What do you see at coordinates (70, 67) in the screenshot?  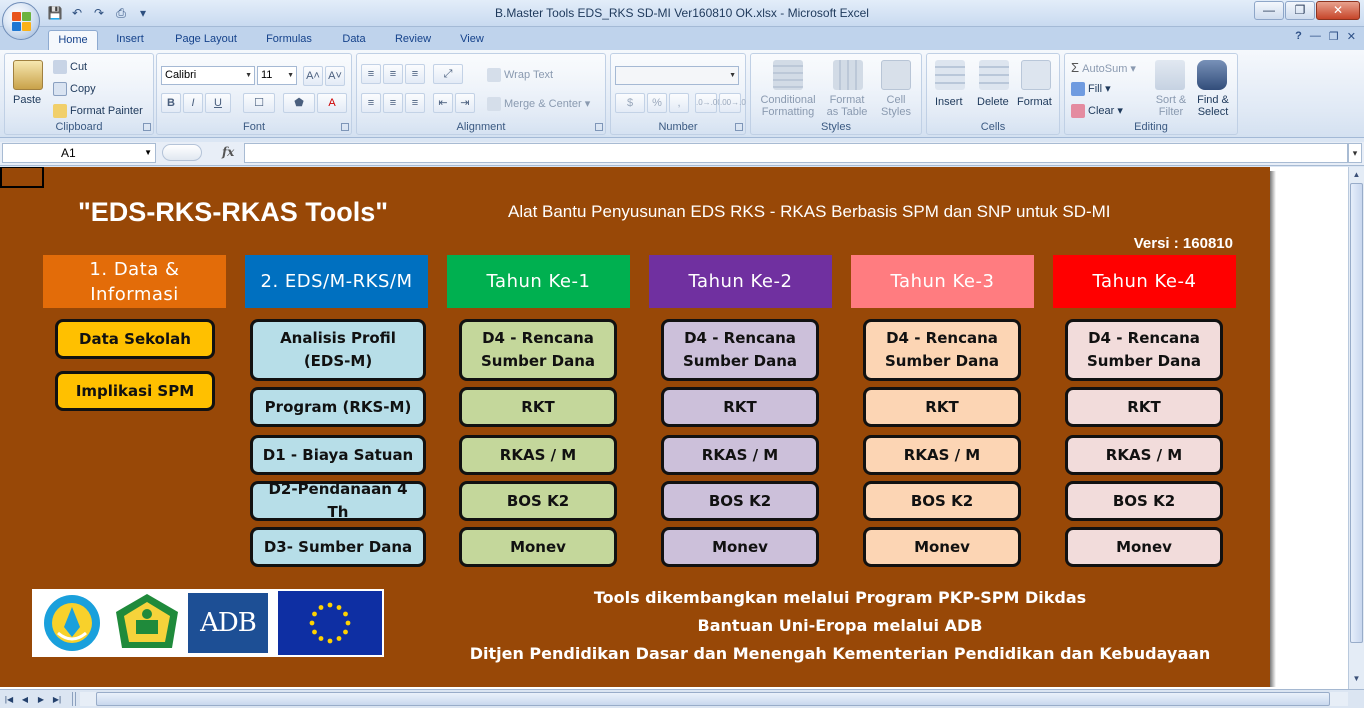 I see `cut-button: Cut` at bounding box center [70, 67].